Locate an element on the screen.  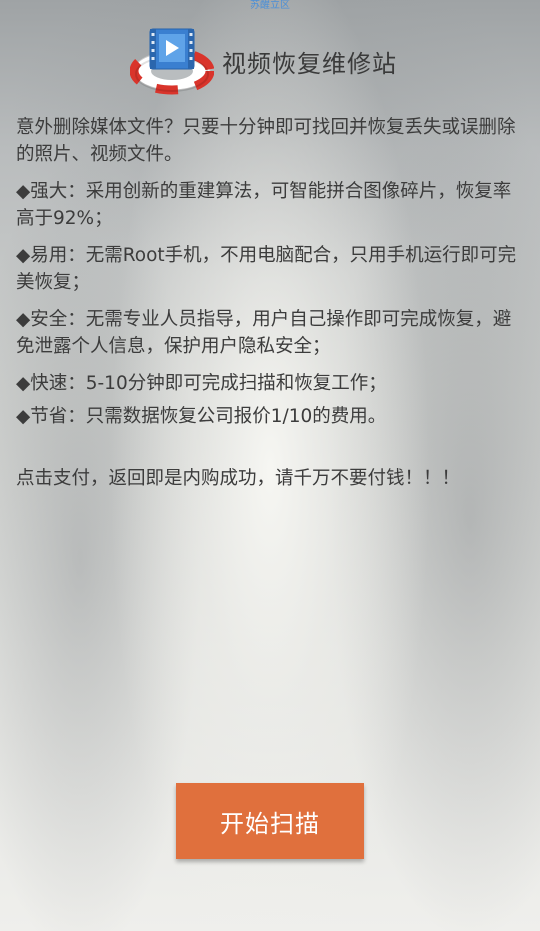
feature-easy: ◆易用：无需Root手机，不用电脑配合，只用手机运行即可完美恢复； is located at coordinates (266, 269).